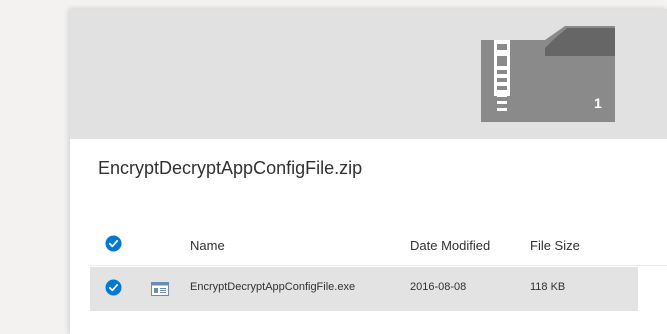 Image resolution: width=667 pixels, height=334 pixels. I want to click on column-header-name: Name, so click(207, 245).